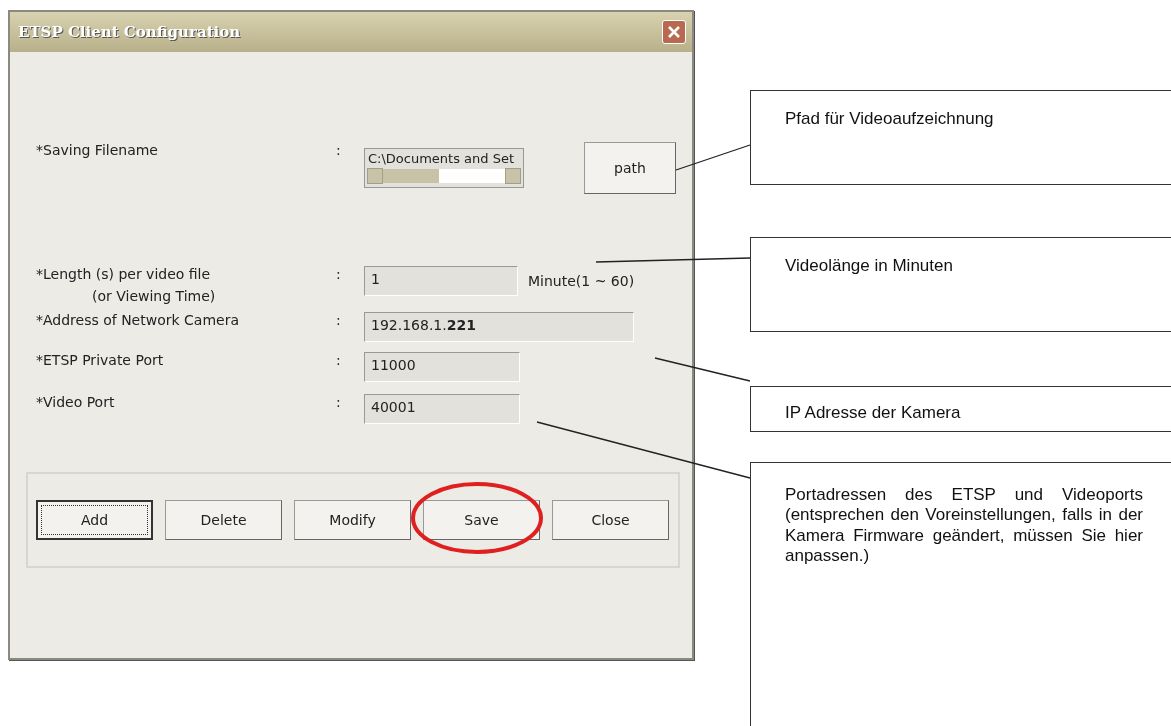 Image resolution: width=1171 pixels, height=726 pixels. I want to click on dialog-button: Add, so click(94, 520).